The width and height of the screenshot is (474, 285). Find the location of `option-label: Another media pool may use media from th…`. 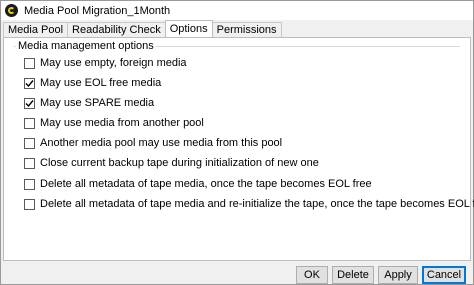

option-label: Another media pool may use media from th… is located at coordinates (161, 143).